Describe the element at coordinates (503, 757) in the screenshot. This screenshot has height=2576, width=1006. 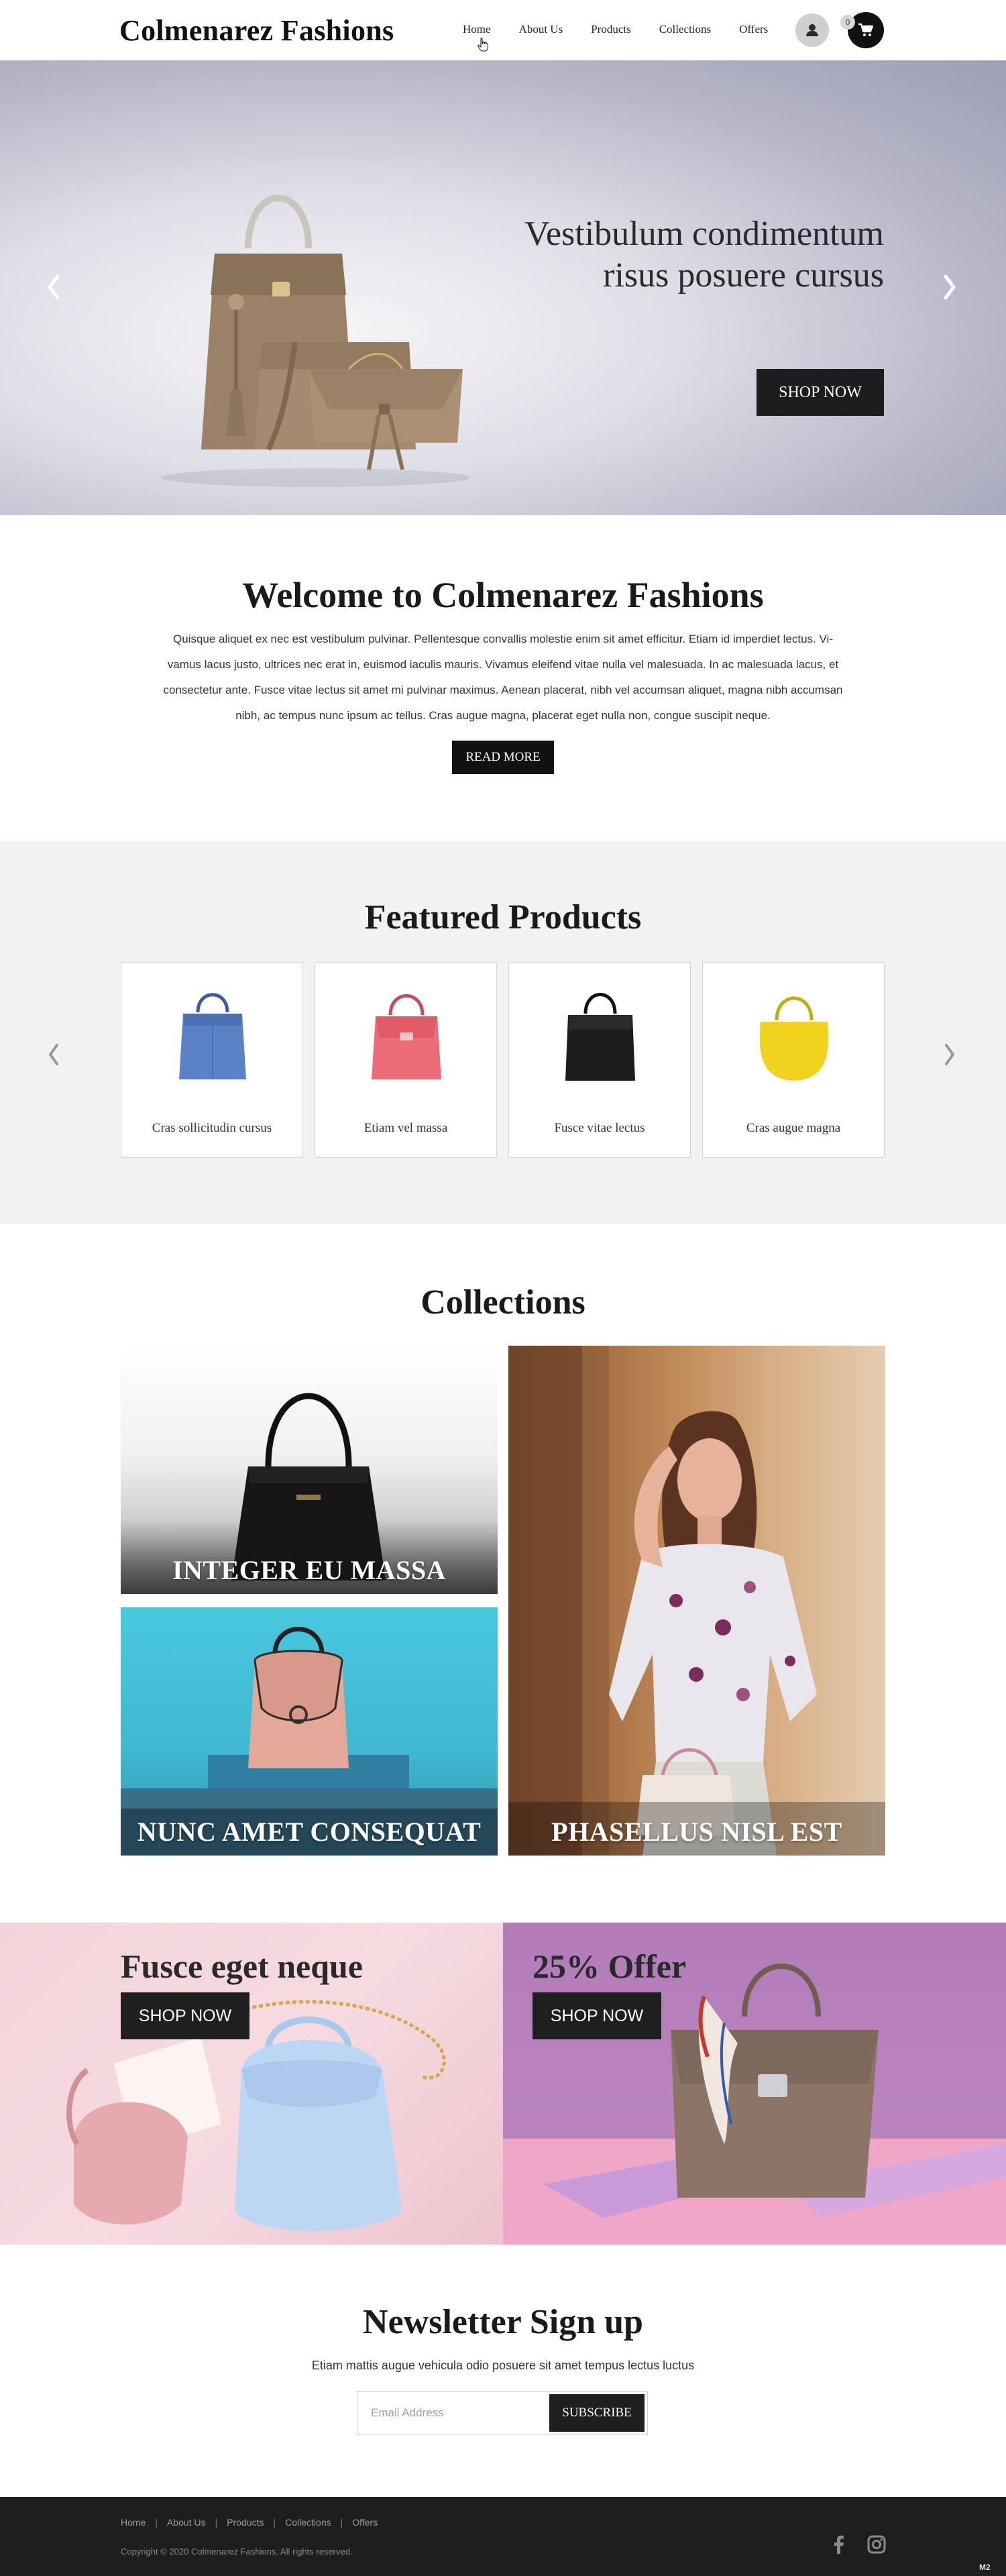
I see `read-more-button: READ MORE` at that location.